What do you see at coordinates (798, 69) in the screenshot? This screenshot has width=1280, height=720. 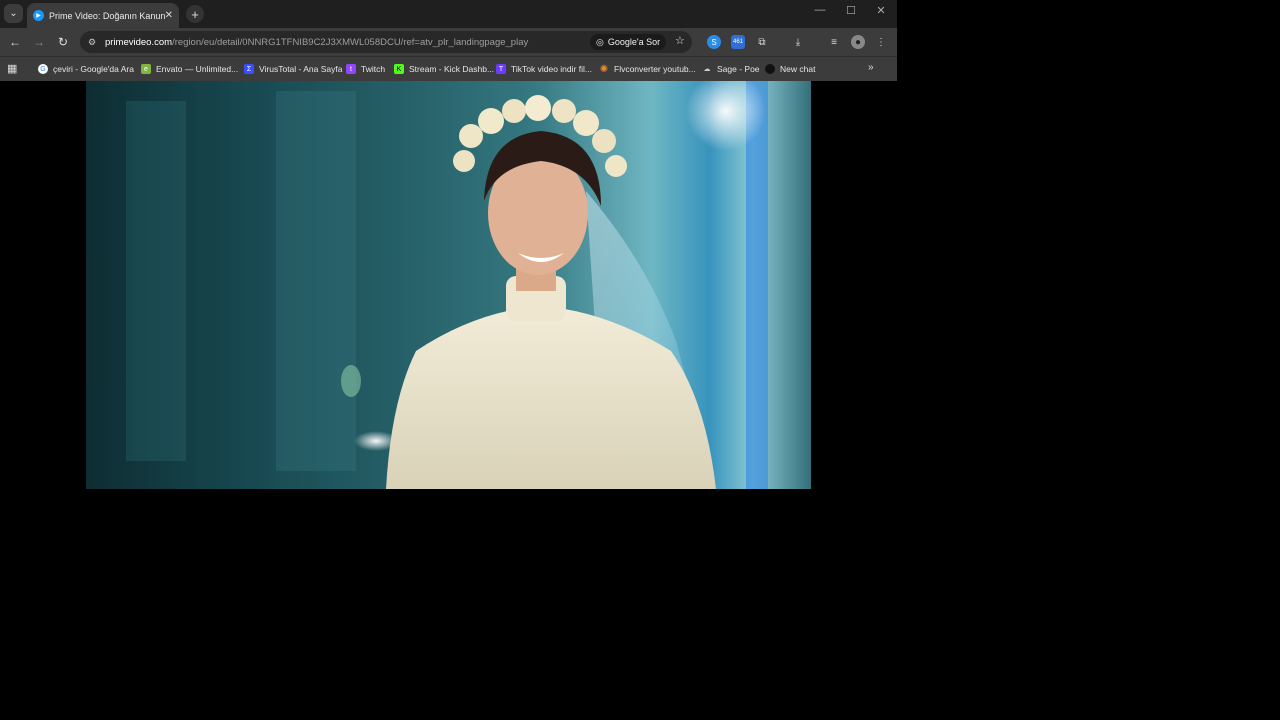 I see `bookmark-label: New chat` at bounding box center [798, 69].